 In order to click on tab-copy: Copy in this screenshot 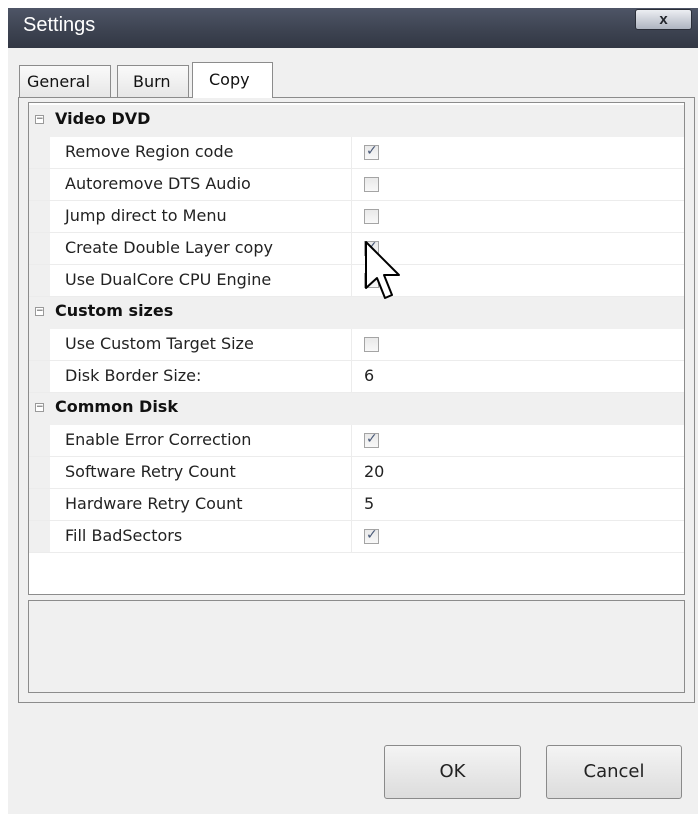, I will do `click(232, 80)`.